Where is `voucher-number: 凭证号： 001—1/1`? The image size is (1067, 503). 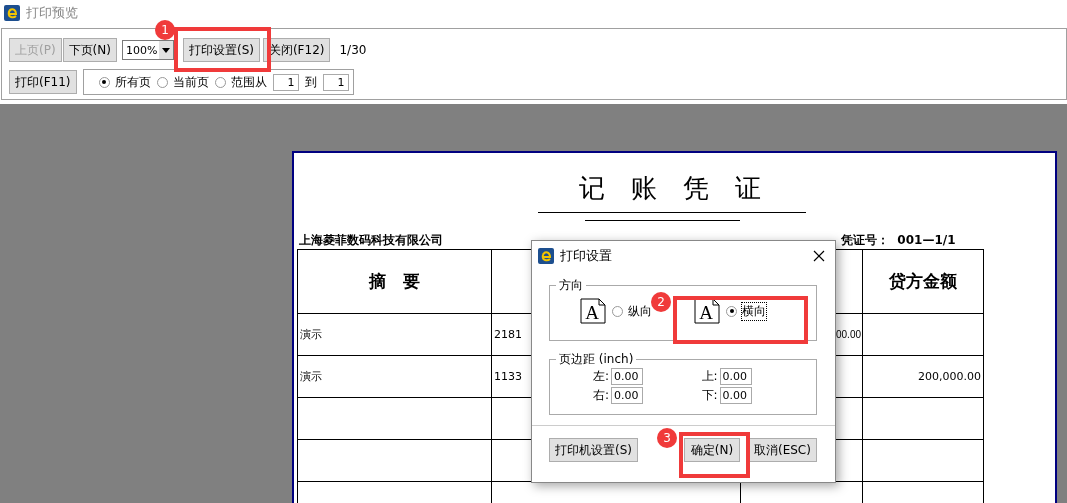 voucher-number: 凭证号： 001—1/1 is located at coordinates (898, 240).